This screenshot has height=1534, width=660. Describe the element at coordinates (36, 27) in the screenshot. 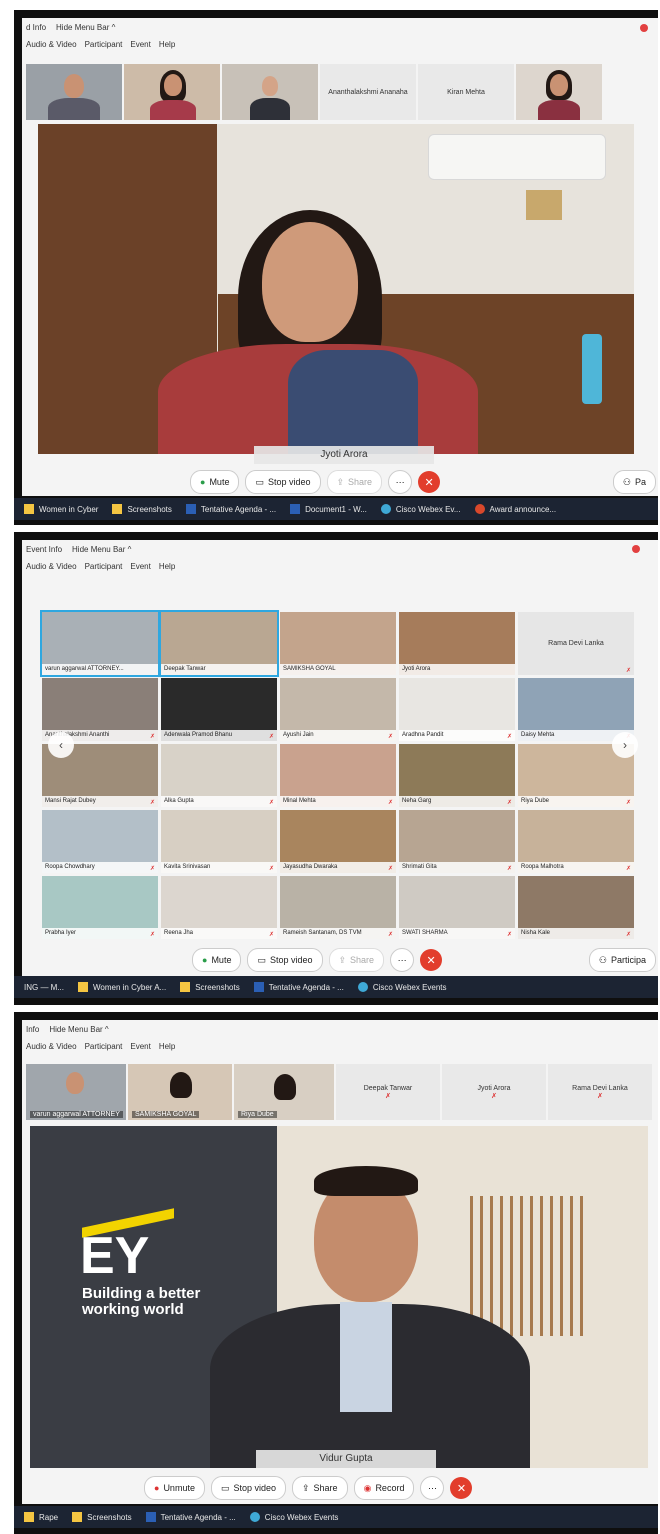

I see `event-info-menu: d Info` at that location.